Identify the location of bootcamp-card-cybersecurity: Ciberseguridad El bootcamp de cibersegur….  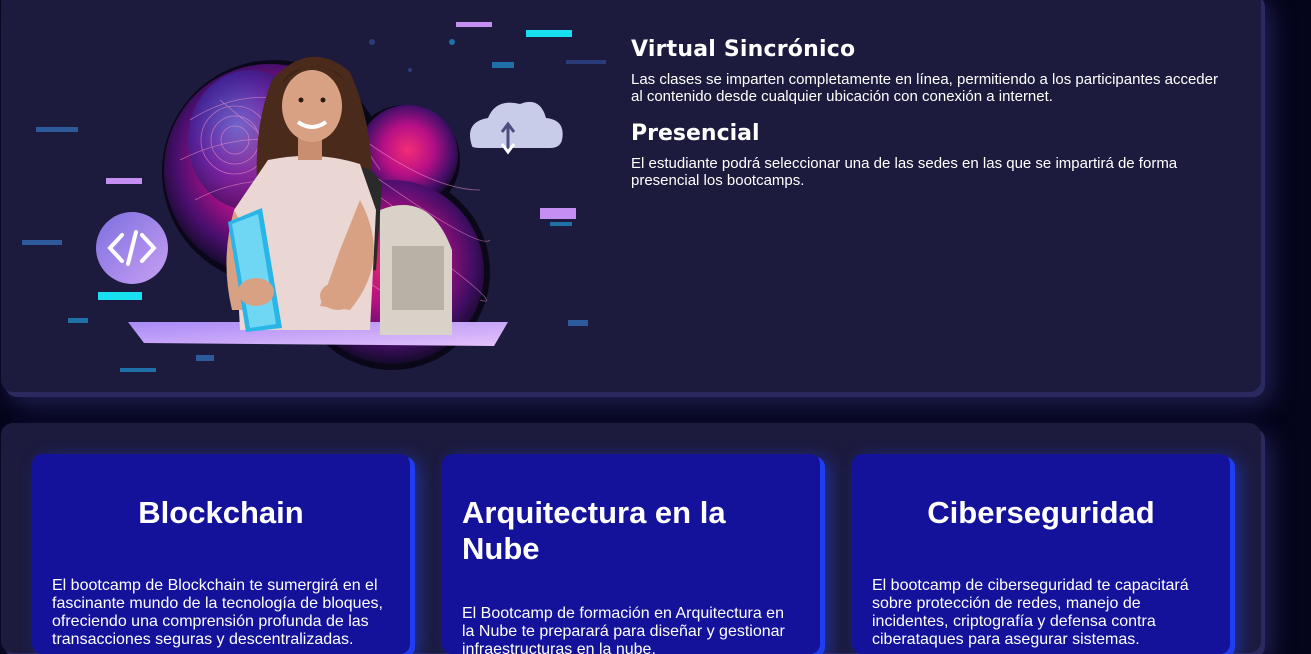
(1041, 554).